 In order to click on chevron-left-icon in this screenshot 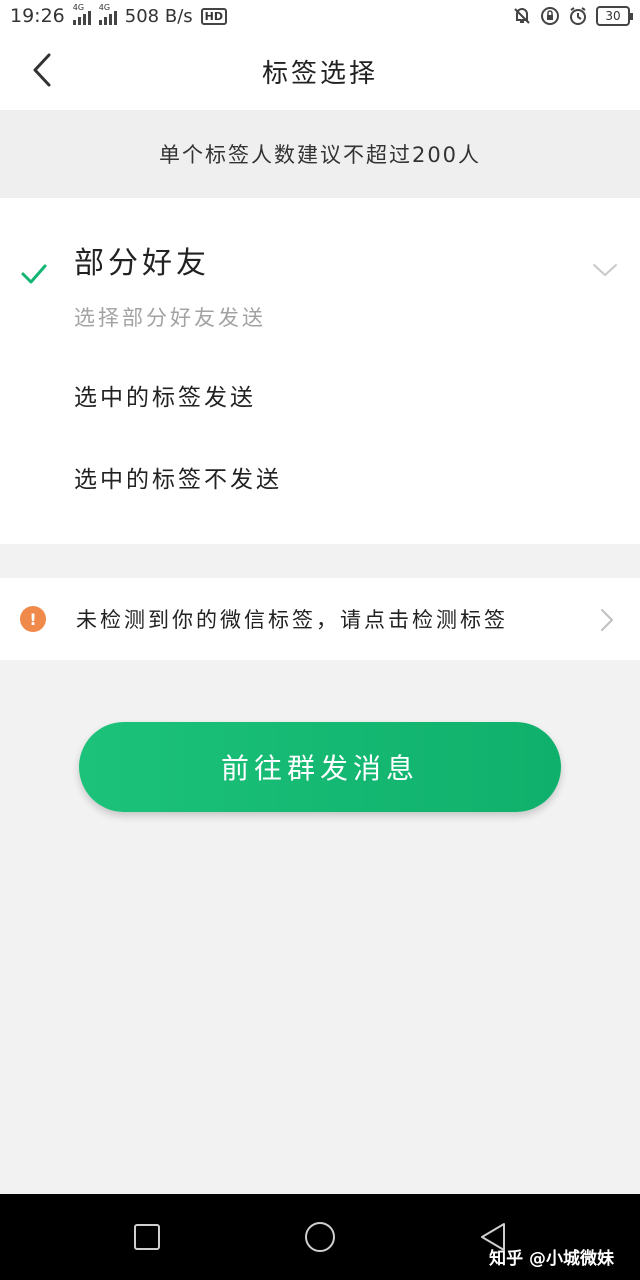, I will do `click(42, 70)`.